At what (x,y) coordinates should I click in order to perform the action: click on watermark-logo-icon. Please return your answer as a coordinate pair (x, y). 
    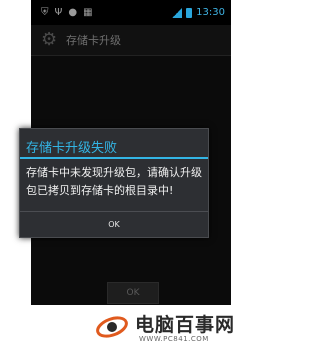
    Looking at the image, I should click on (112, 327).